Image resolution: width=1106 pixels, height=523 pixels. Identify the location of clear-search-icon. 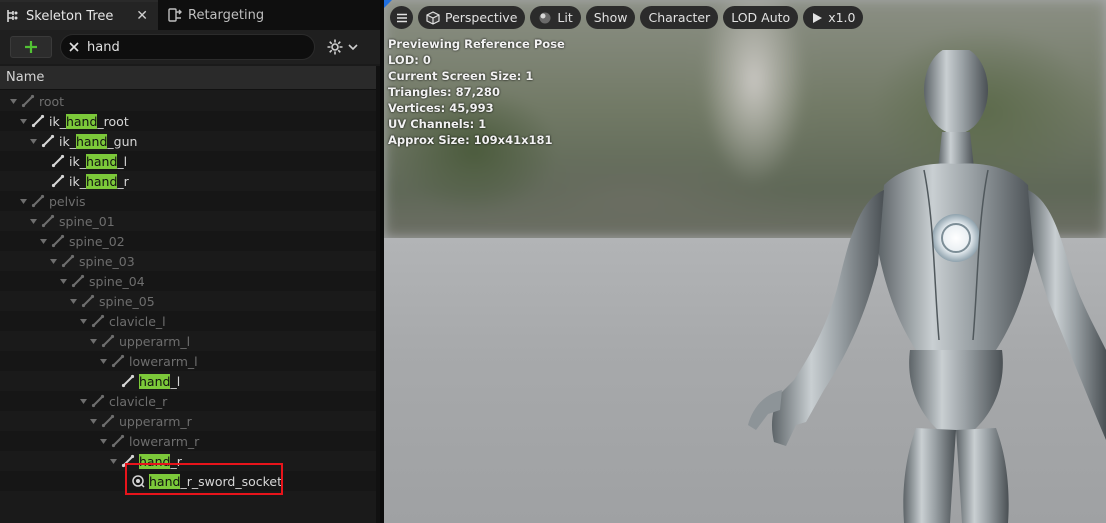
(74, 47).